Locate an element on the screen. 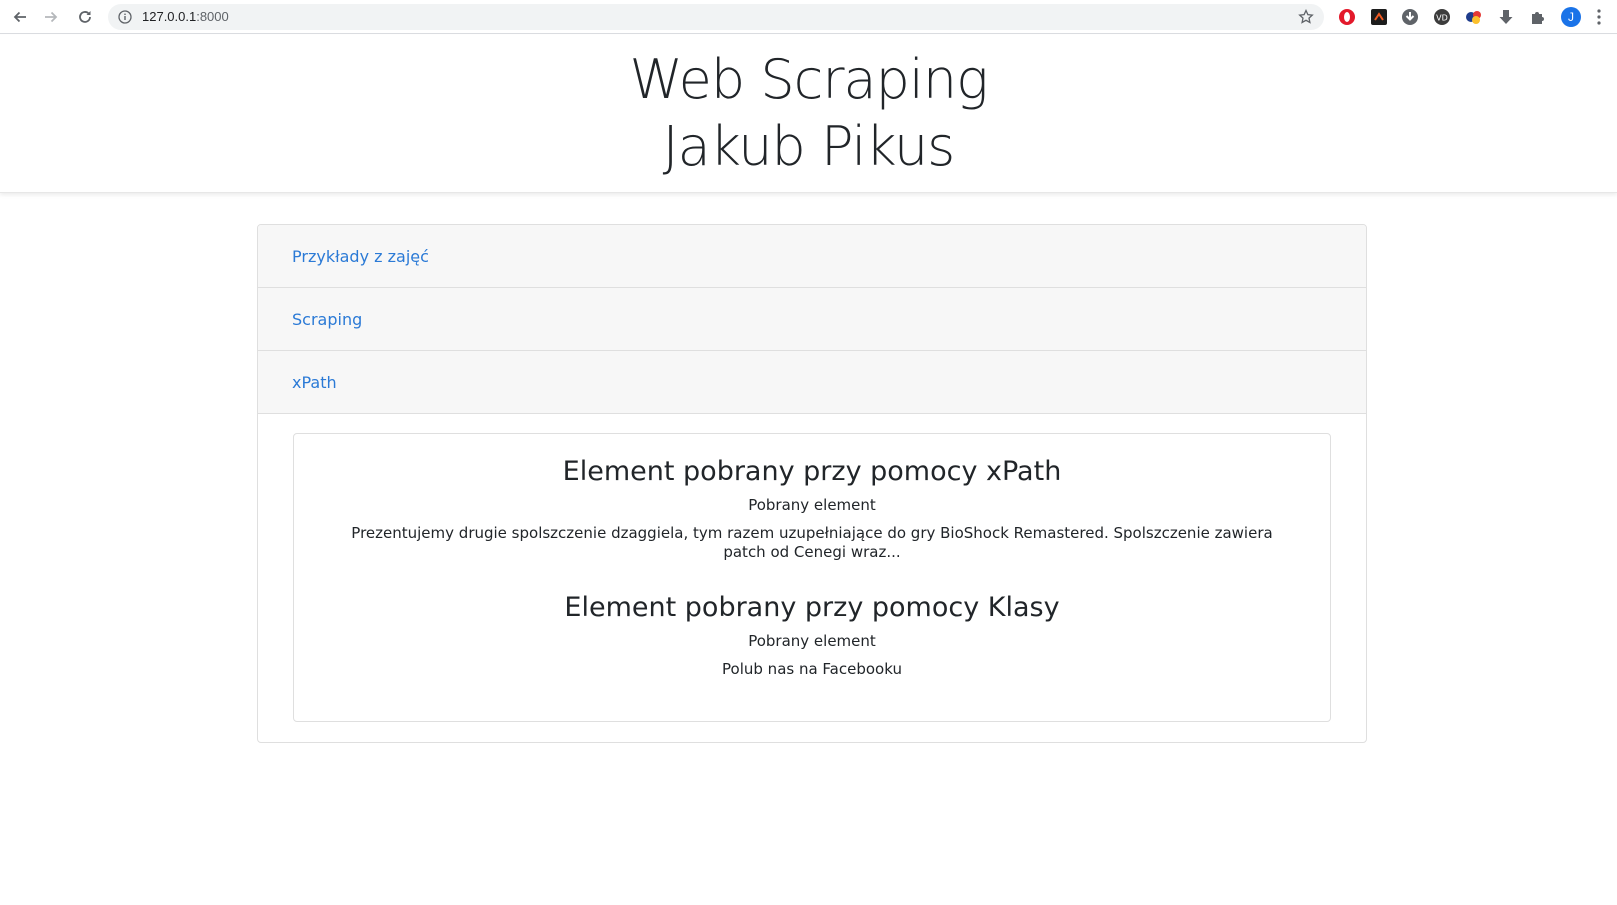 The image size is (1617, 905). accordion-link-xpath: xPath is located at coordinates (314, 382).